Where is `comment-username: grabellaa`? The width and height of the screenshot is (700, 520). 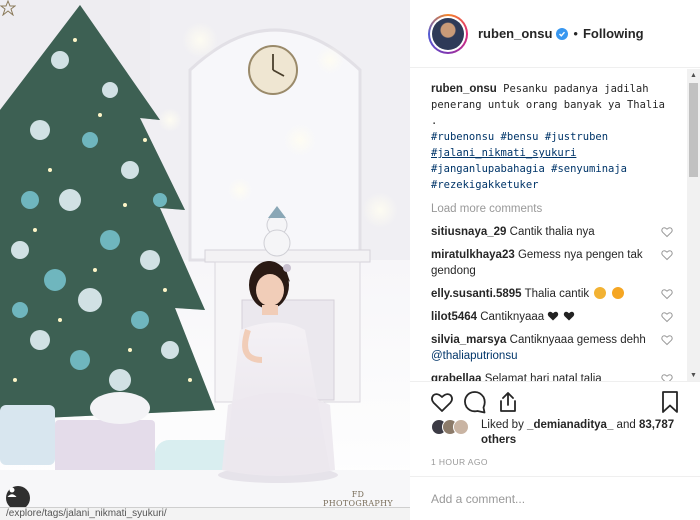 comment-username: grabellaa is located at coordinates (456, 377).